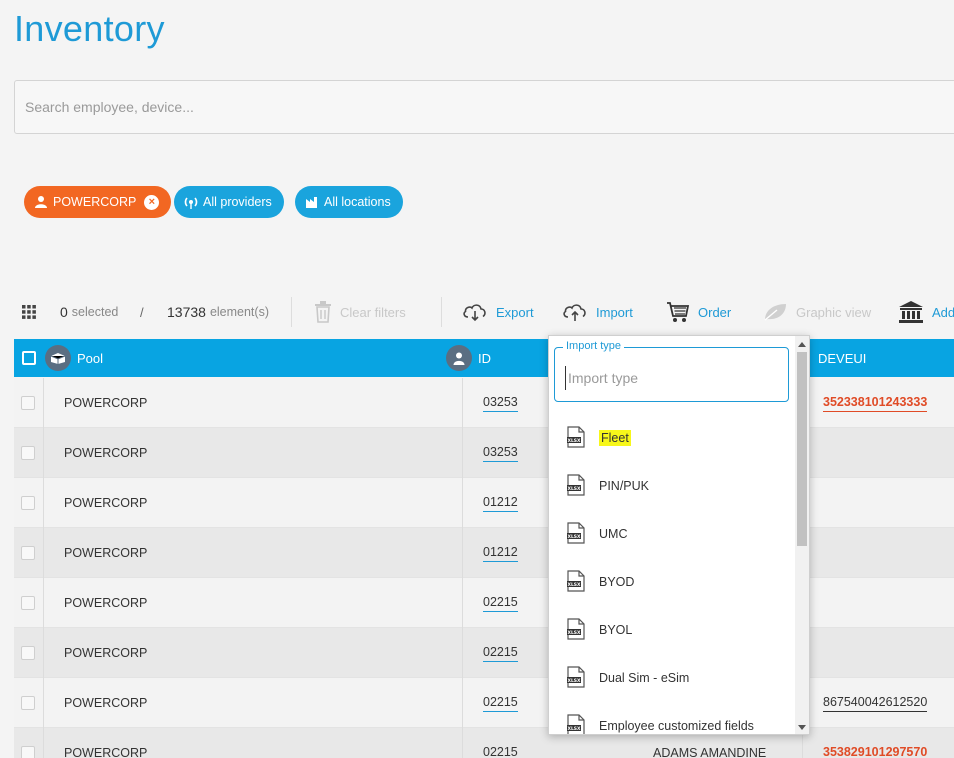  Describe the element at coordinates (875, 751) in the screenshot. I see `deveui-value: 353829101297570` at that location.